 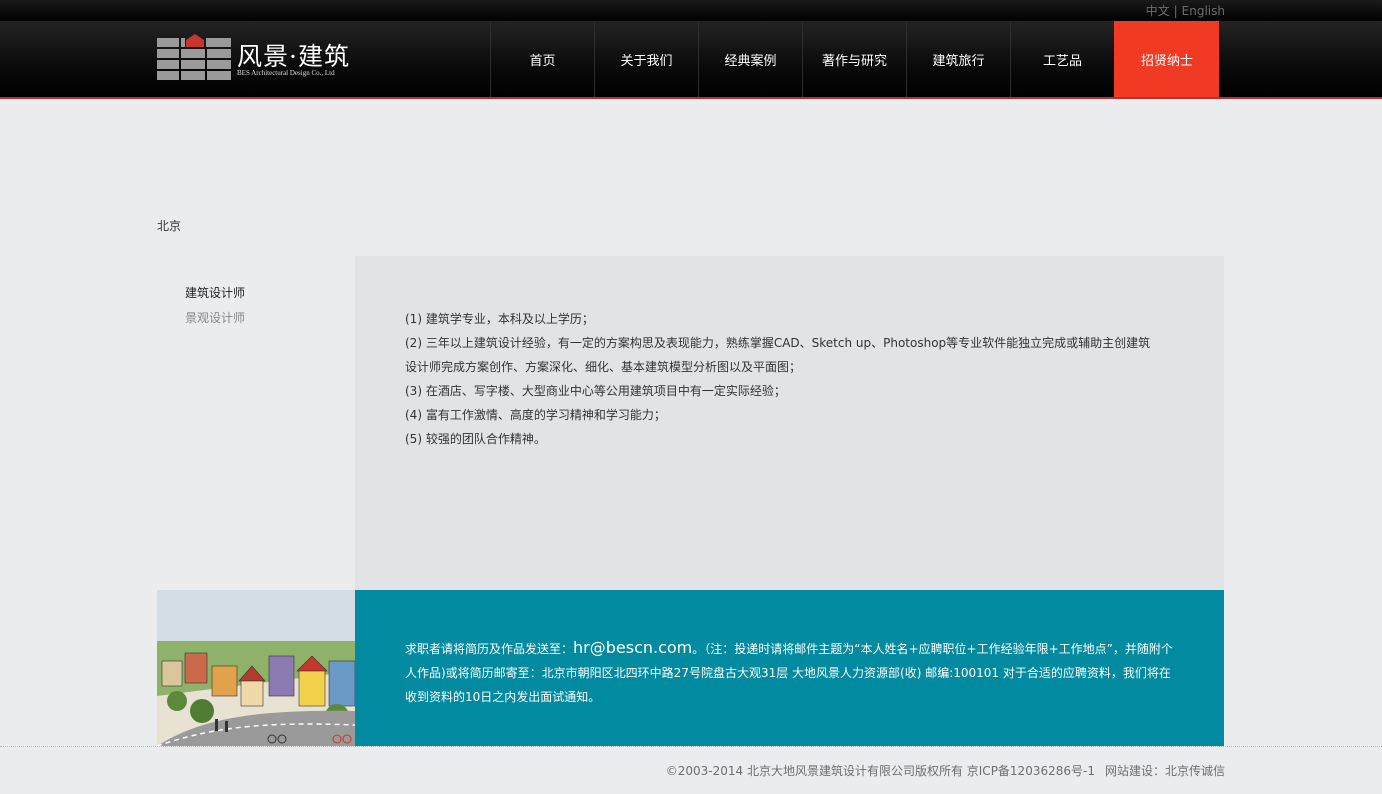 What do you see at coordinates (1062, 59) in the screenshot?
I see `nav-crafts: 工艺品` at bounding box center [1062, 59].